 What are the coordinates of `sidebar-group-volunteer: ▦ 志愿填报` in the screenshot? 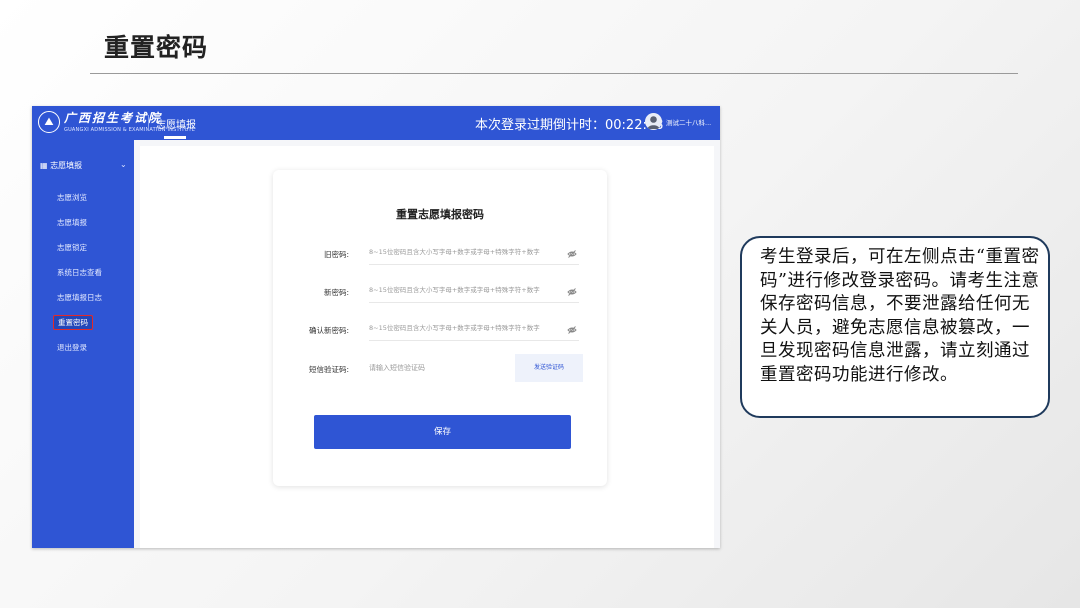 It's located at (61, 165).